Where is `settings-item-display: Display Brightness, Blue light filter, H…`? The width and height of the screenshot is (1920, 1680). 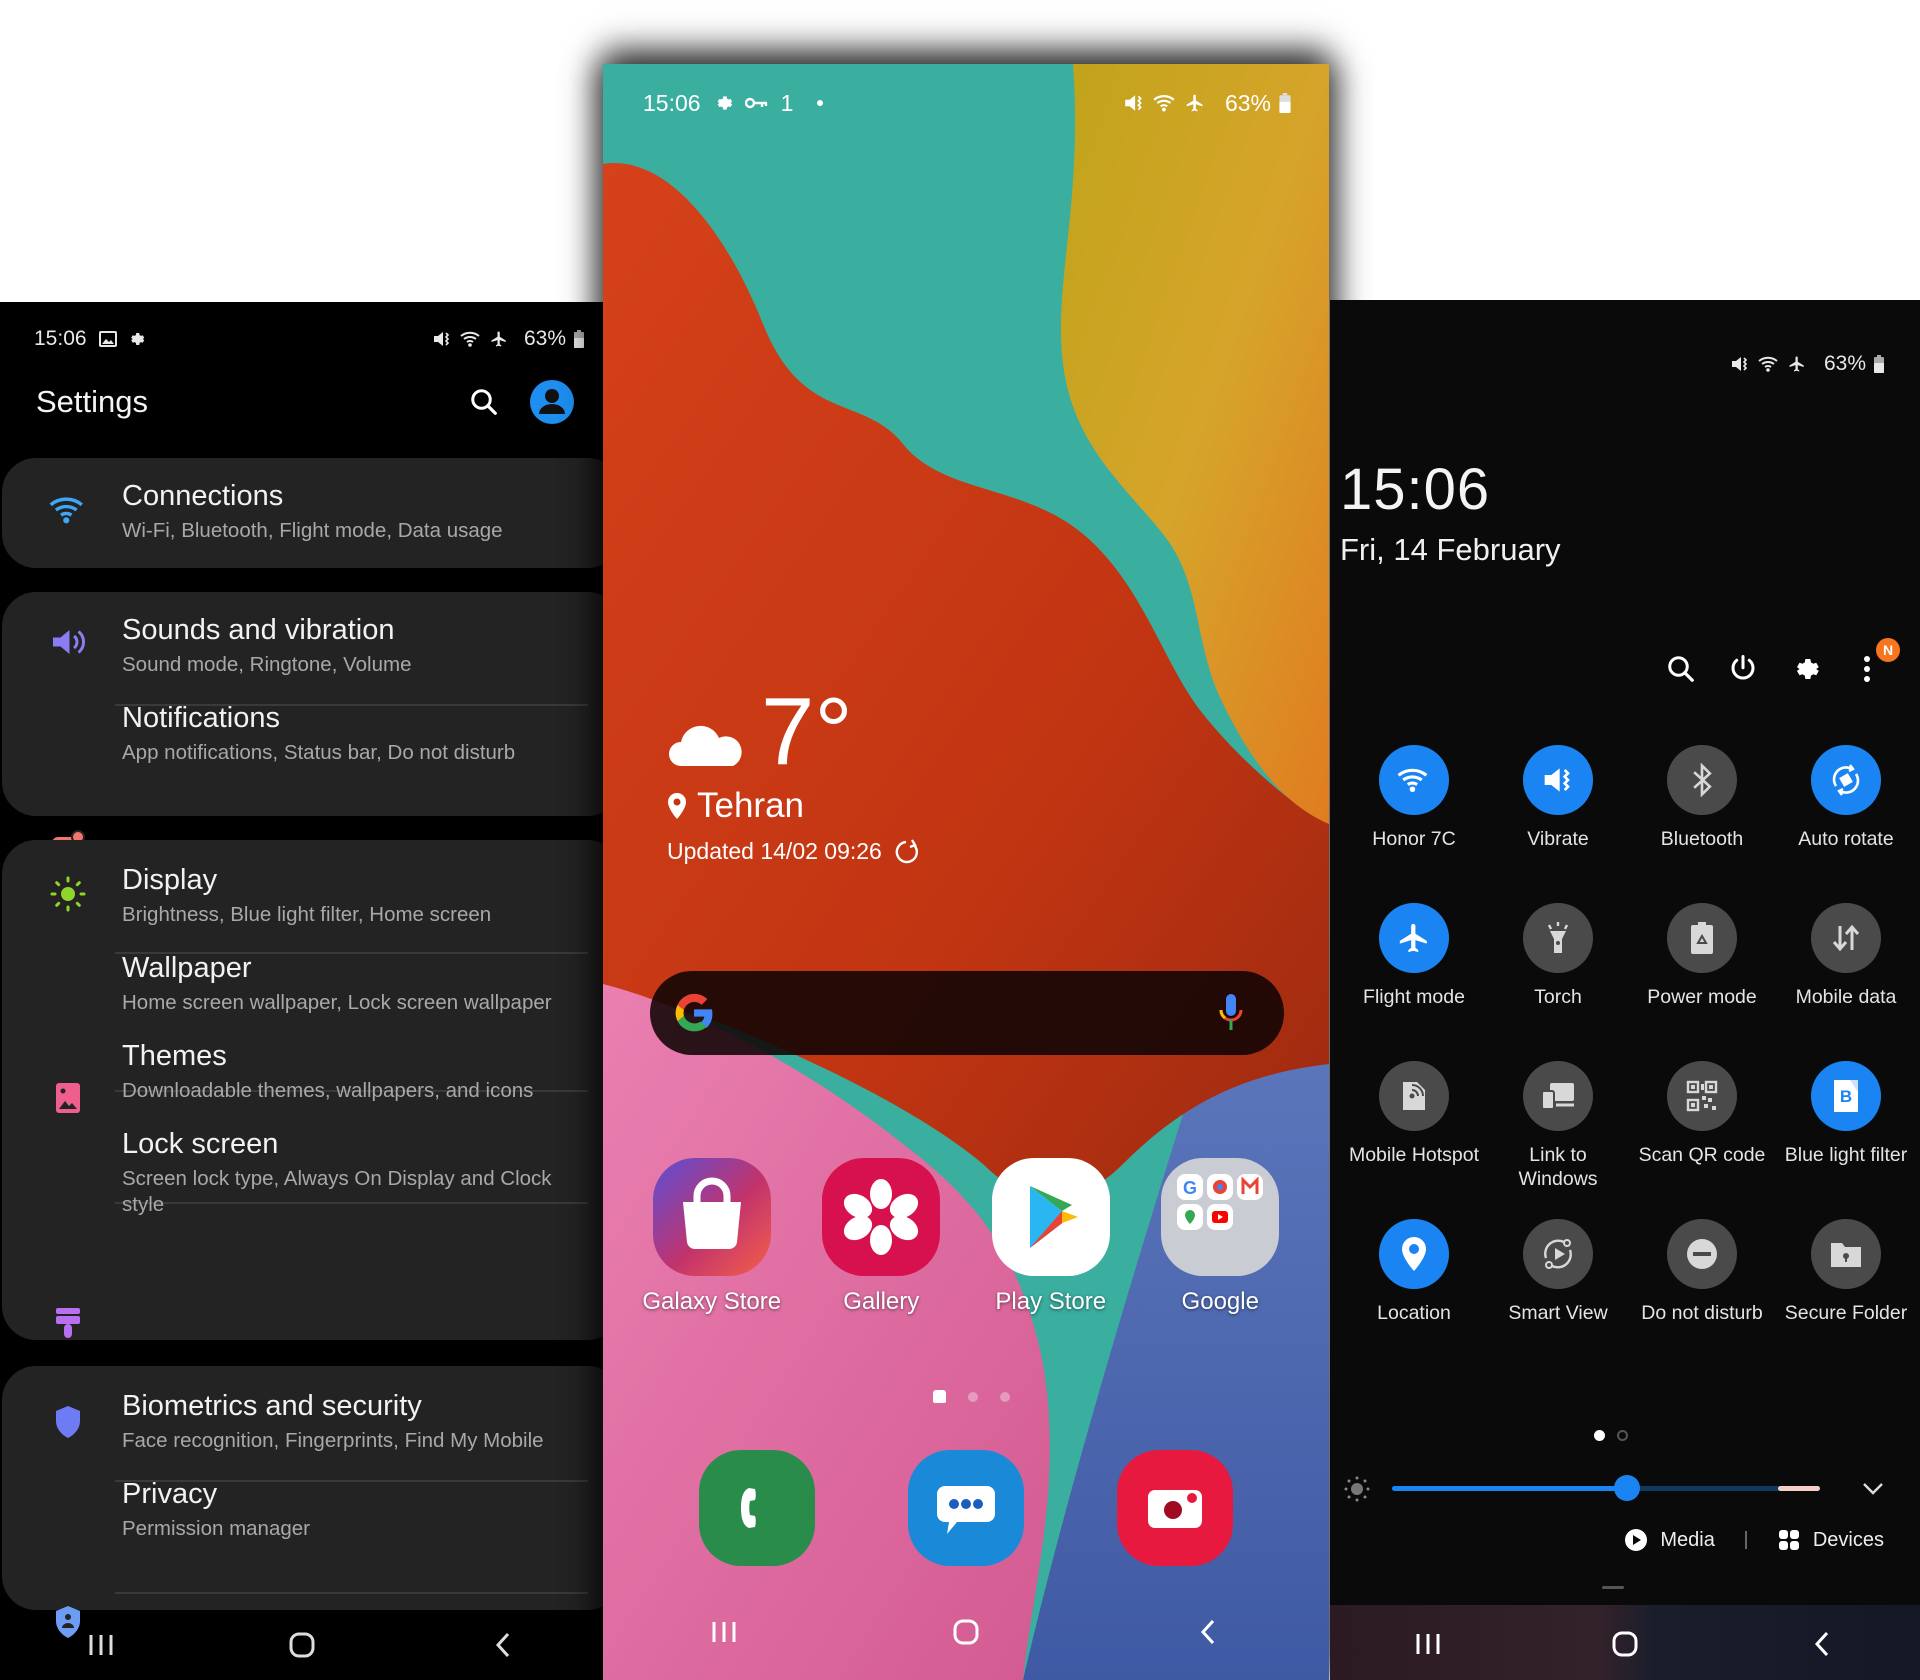
settings-item-display: Display Brightness, Blue light filter, H… is located at coordinates (303, 884).